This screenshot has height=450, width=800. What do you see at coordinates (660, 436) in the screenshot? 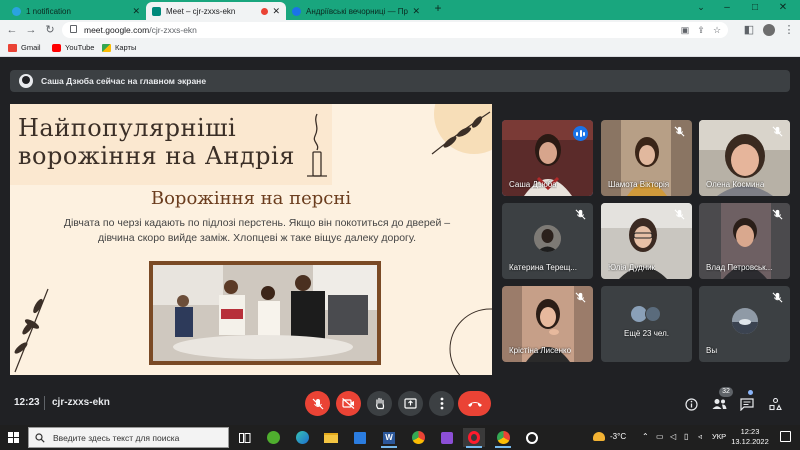
I see `network-icon: ▭` at bounding box center [660, 436].